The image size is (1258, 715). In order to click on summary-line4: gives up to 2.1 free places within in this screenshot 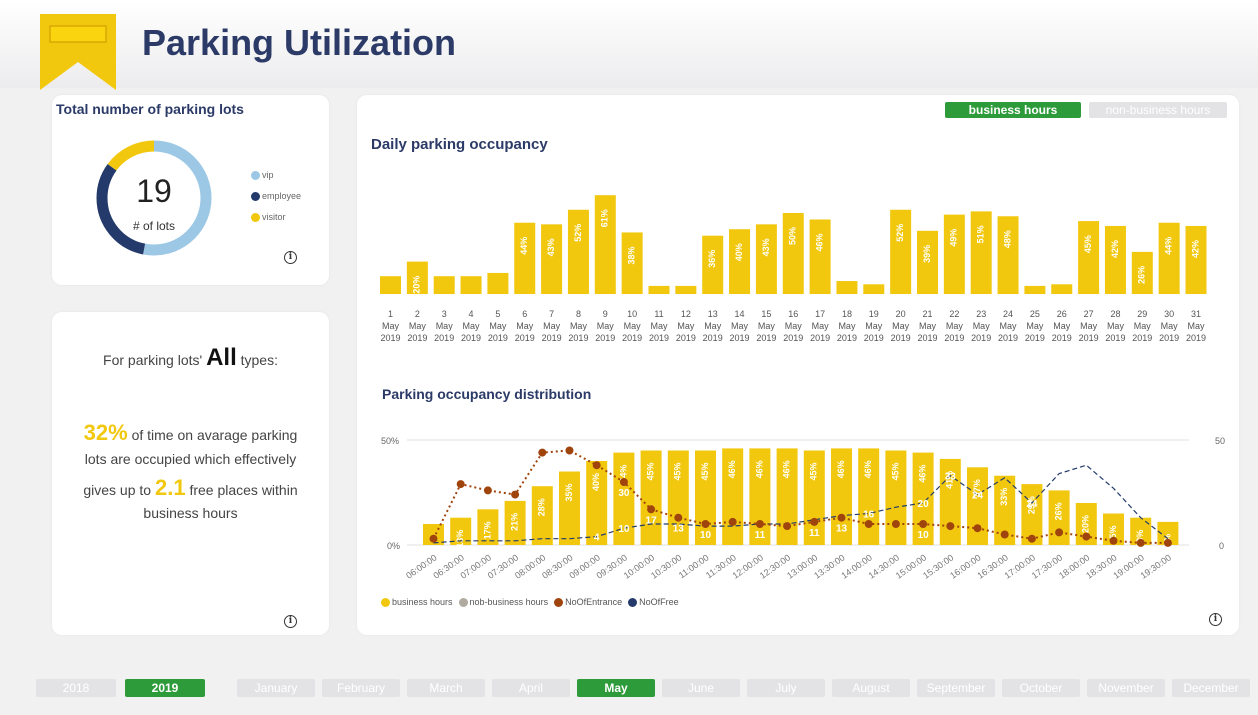, I will do `click(190, 488)`.